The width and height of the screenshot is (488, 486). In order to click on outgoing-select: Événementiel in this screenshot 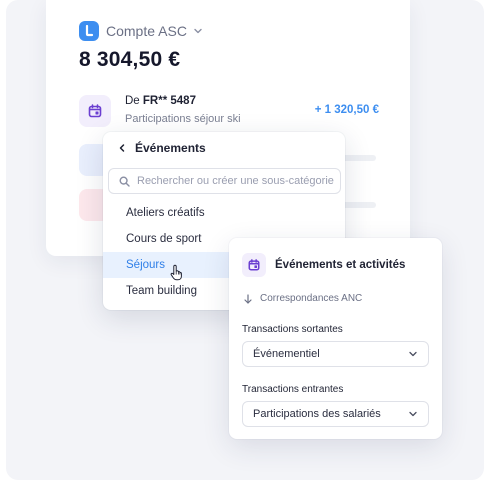, I will do `click(335, 354)`.